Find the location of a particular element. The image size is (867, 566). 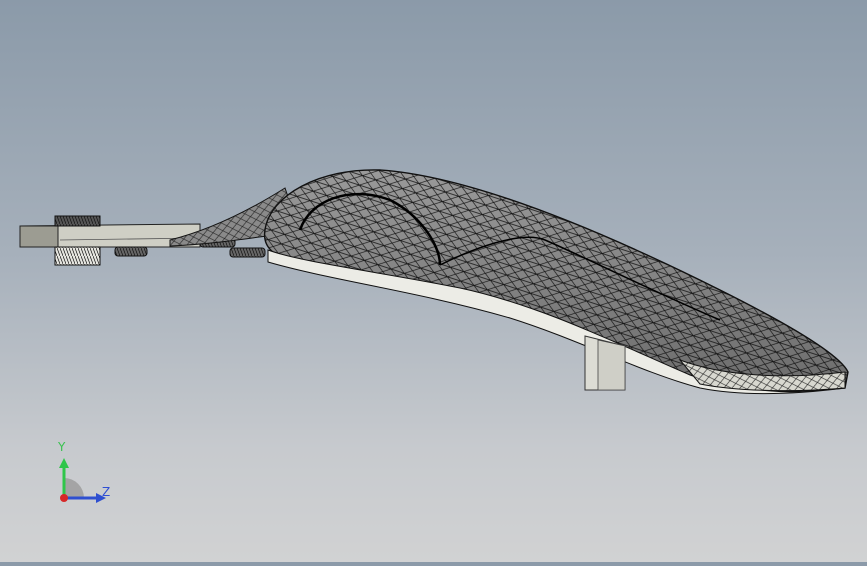

coordinate-triad: Y Z is located at coordinates (88, 478).